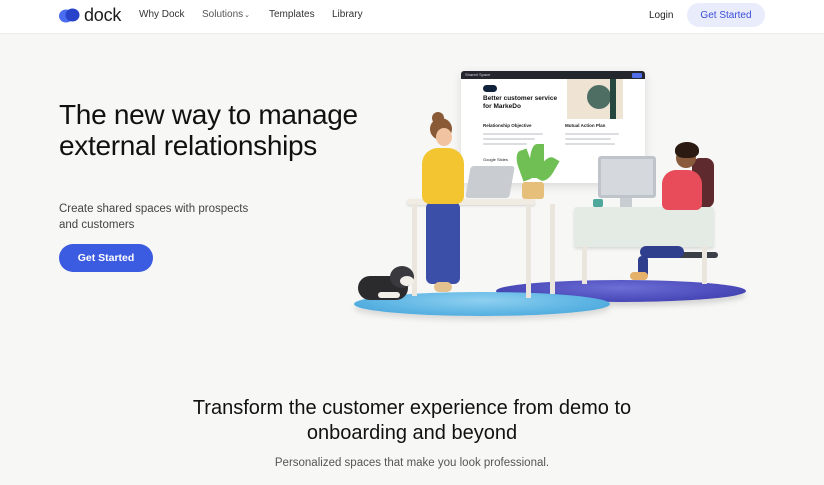  What do you see at coordinates (639, 276) in the screenshot?
I see `man-figure-shoe` at bounding box center [639, 276].